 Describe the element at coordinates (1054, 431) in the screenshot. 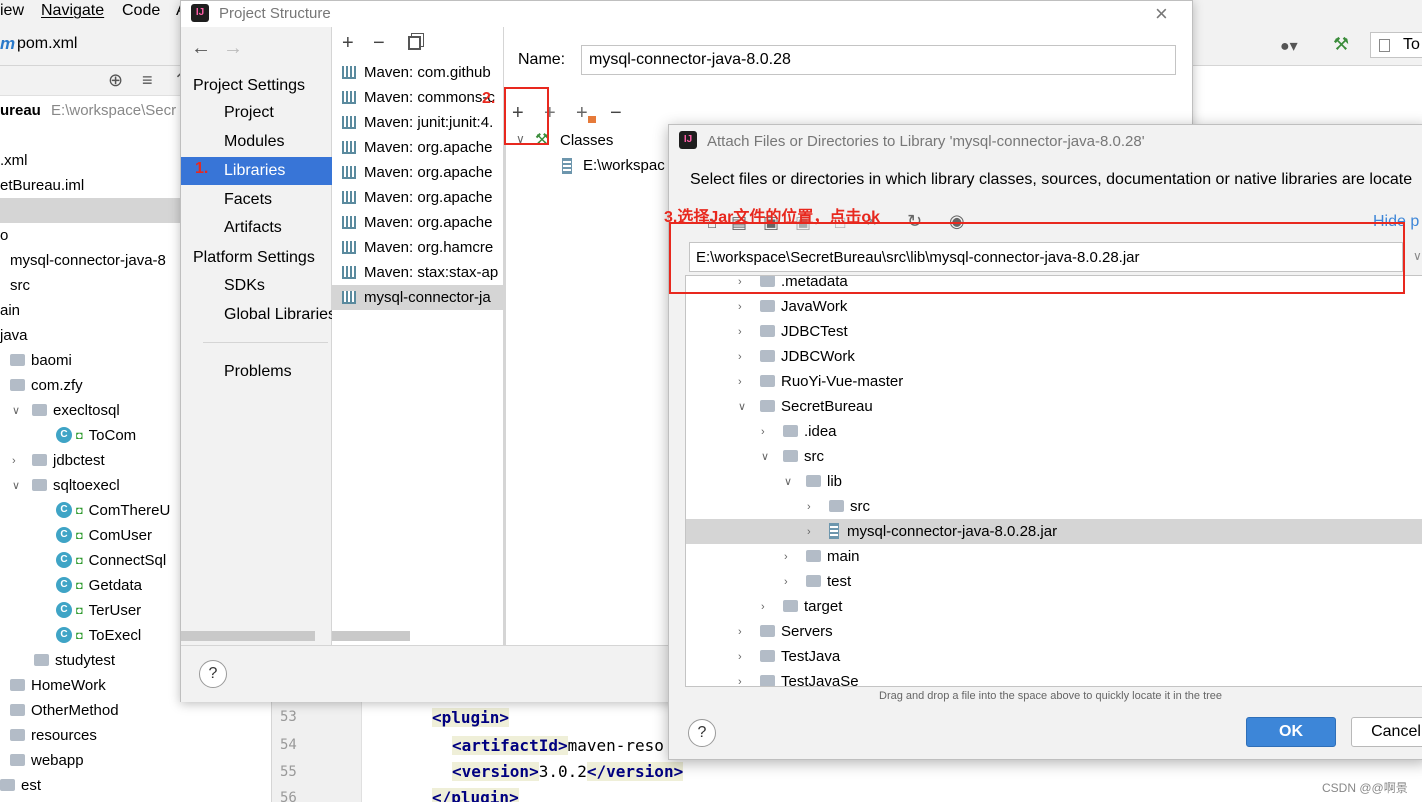

I see `folder-item: › .idea` at that location.